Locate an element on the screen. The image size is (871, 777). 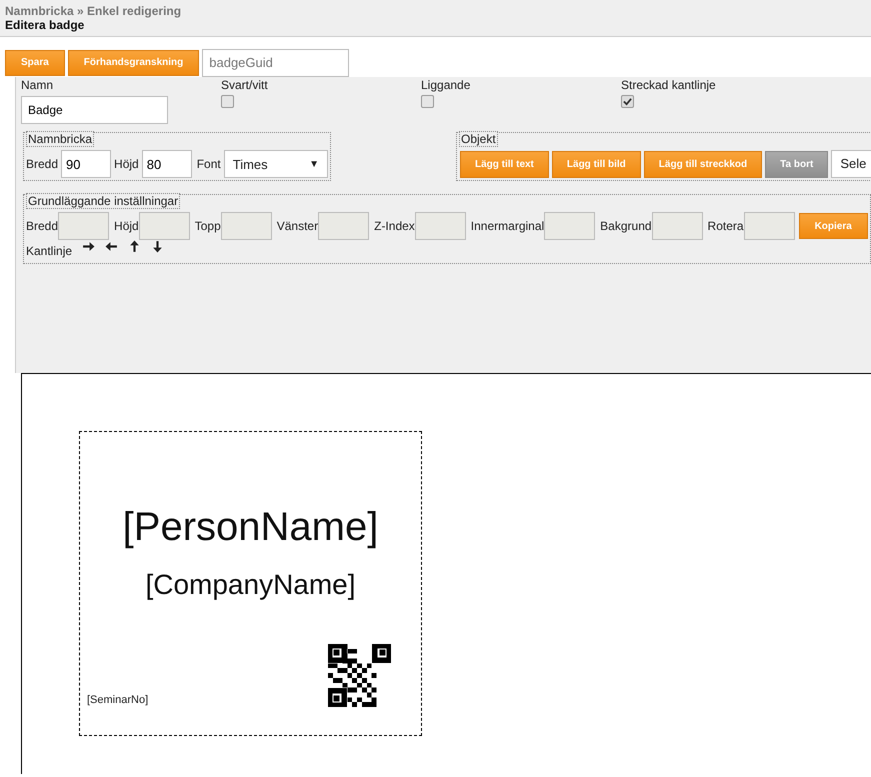
field-label: Svart/vitt is located at coordinates (244, 85).